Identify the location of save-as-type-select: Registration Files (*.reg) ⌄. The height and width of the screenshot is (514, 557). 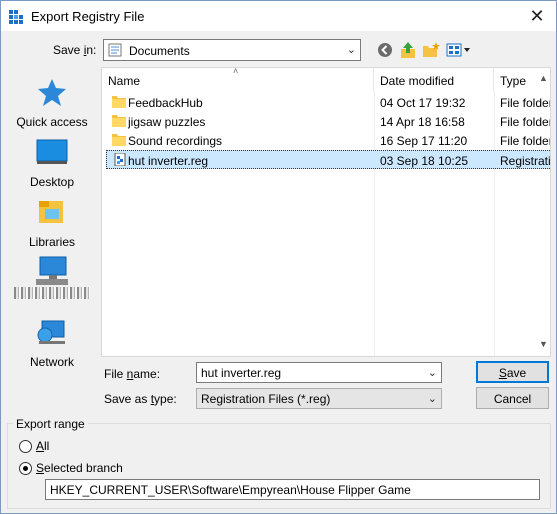
(319, 398).